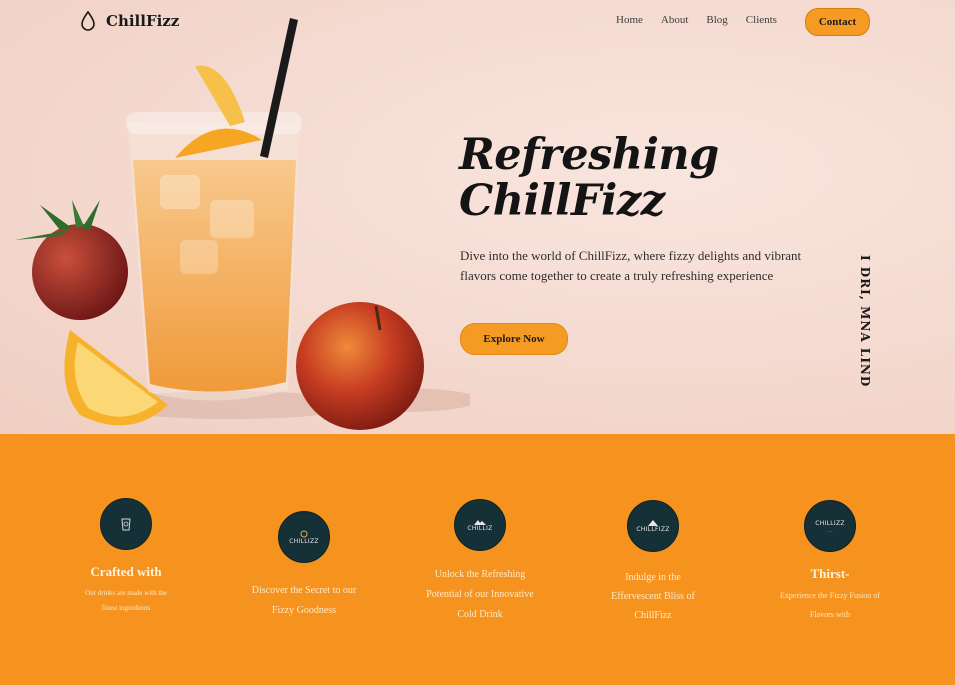  I want to click on chillfizz-mountain-badge-icon: CHILLFIZZ, so click(653, 526).